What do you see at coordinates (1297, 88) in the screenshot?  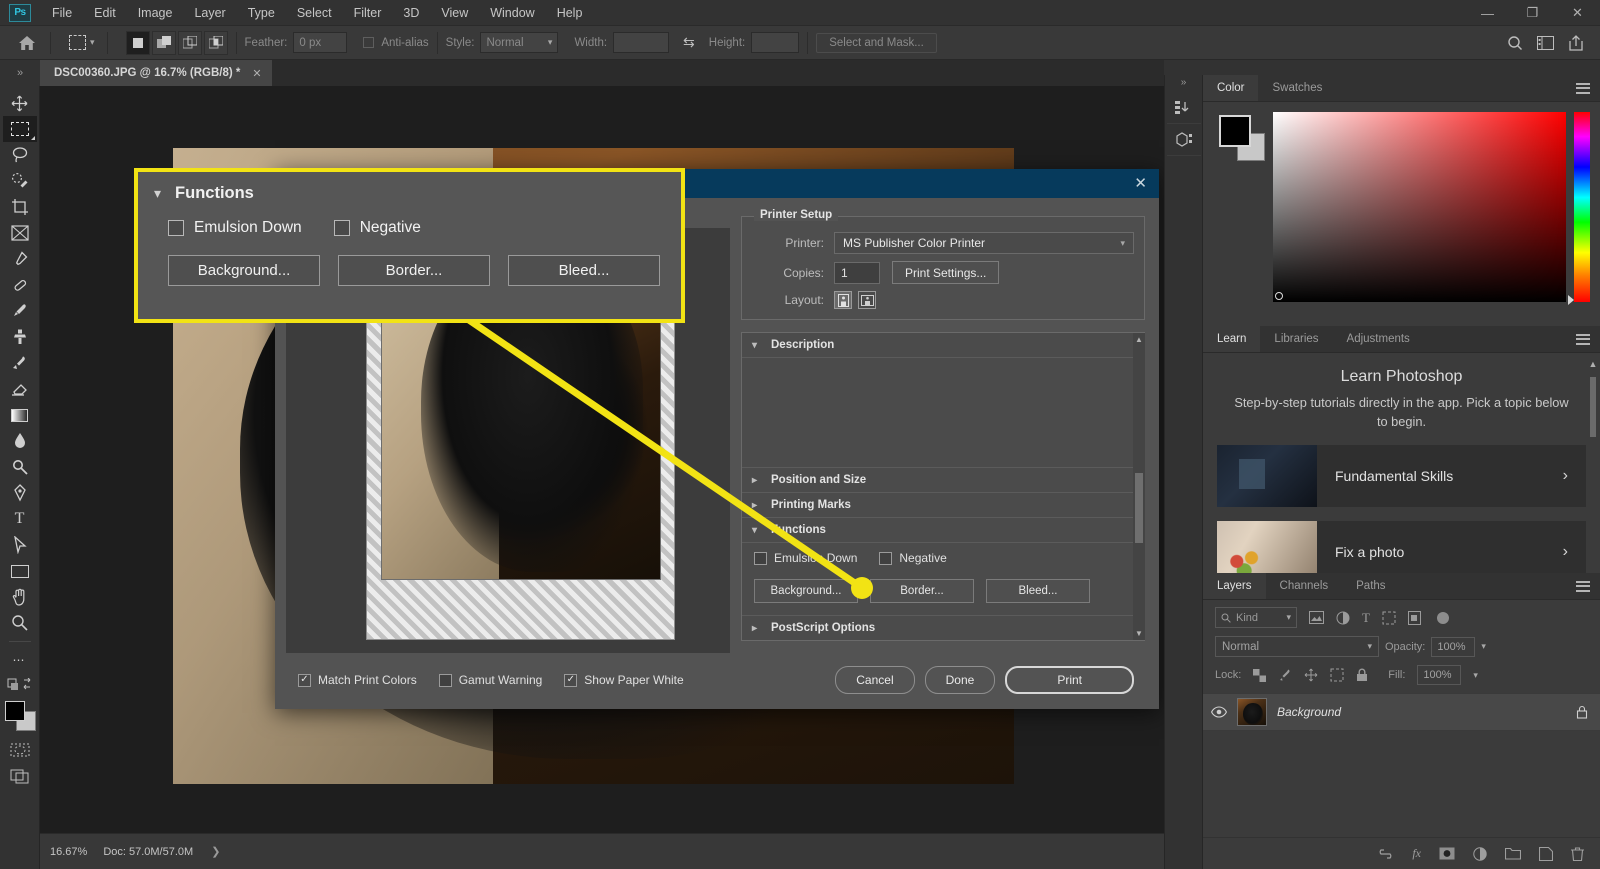 I see `tab-swatches: Swatches` at bounding box center [1297, 88].